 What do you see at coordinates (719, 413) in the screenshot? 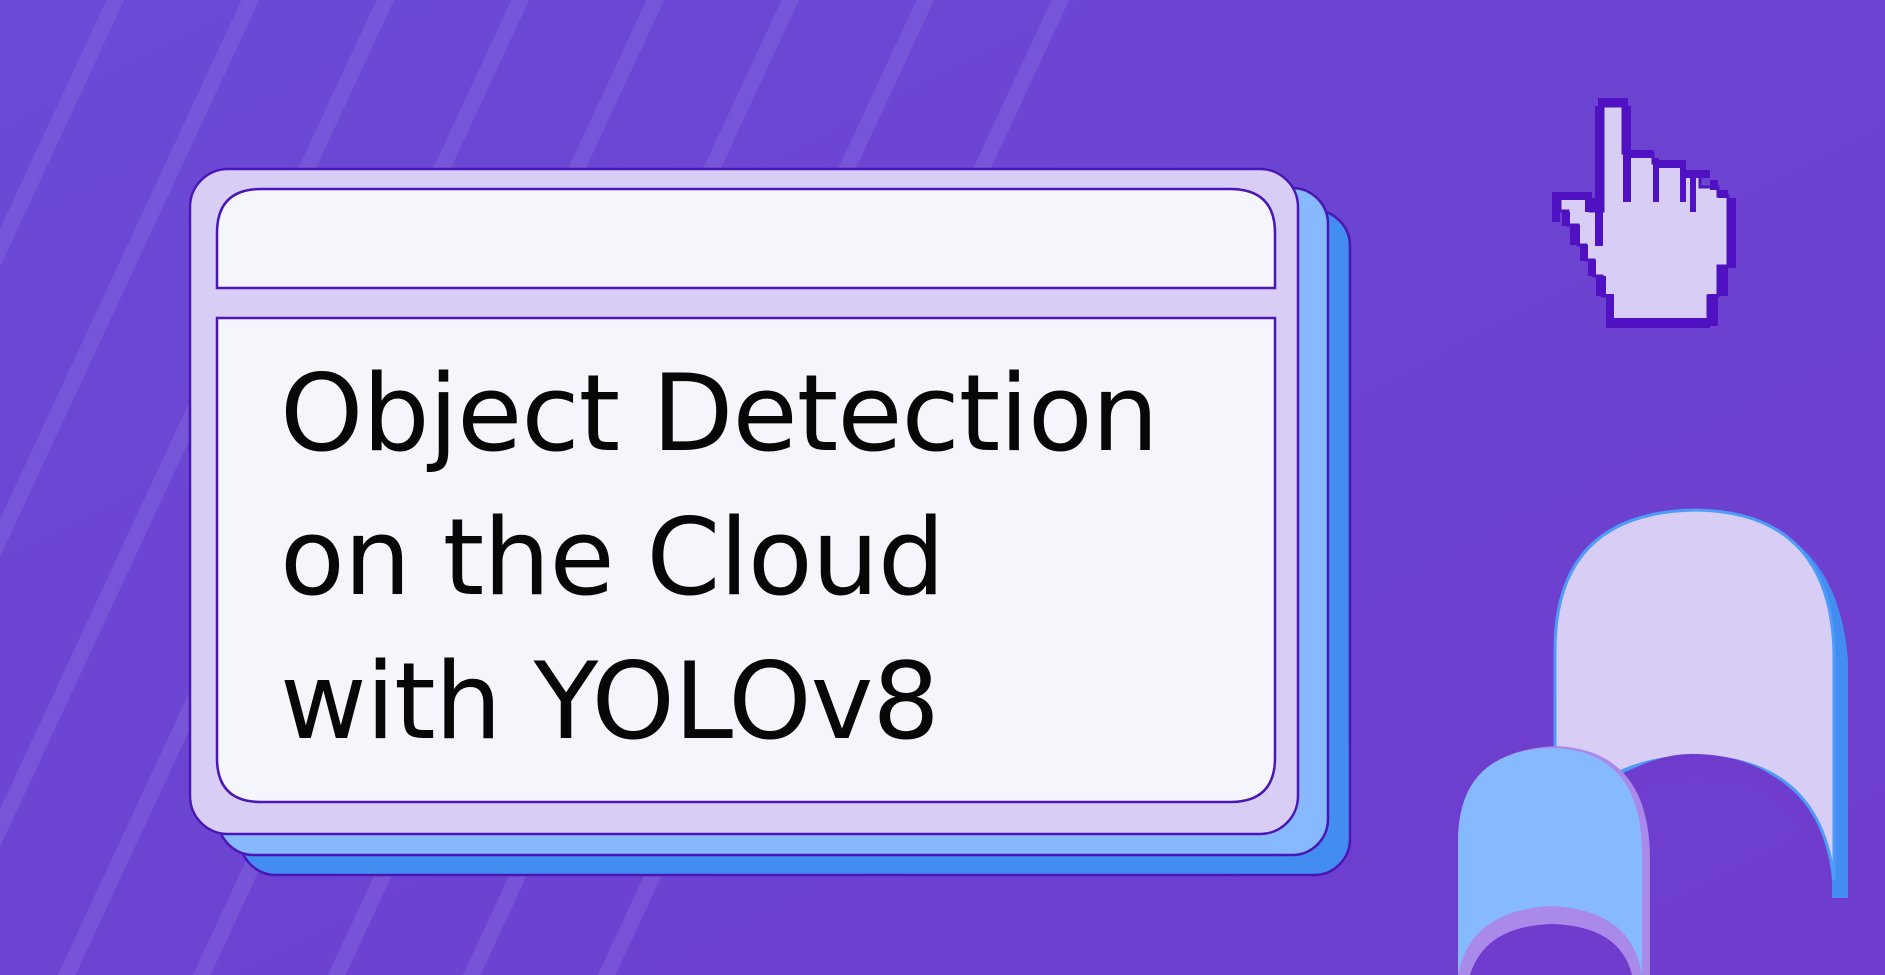
I see `title-line-1: Object Detection` at bounding box center [719, 413].